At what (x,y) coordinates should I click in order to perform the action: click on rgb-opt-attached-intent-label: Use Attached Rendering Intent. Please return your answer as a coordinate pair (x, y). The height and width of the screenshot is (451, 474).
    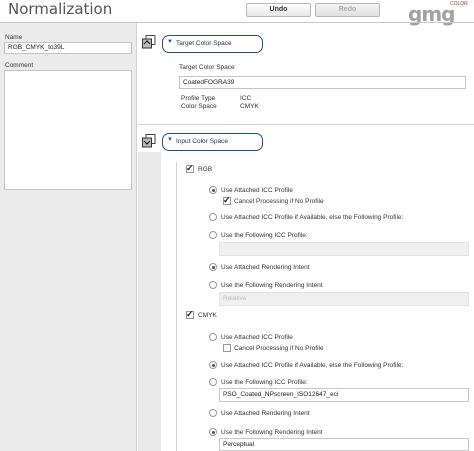
    Looking at the image, I should click on (265, 267).